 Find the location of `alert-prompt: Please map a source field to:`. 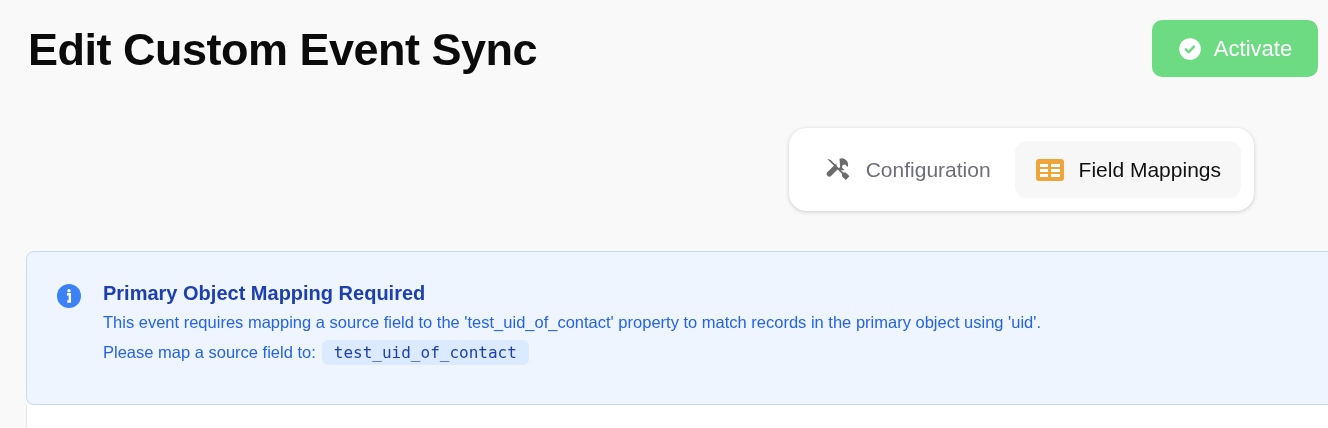

alert-prompt: Please map a source field to: is located at coordinates (209, 352).